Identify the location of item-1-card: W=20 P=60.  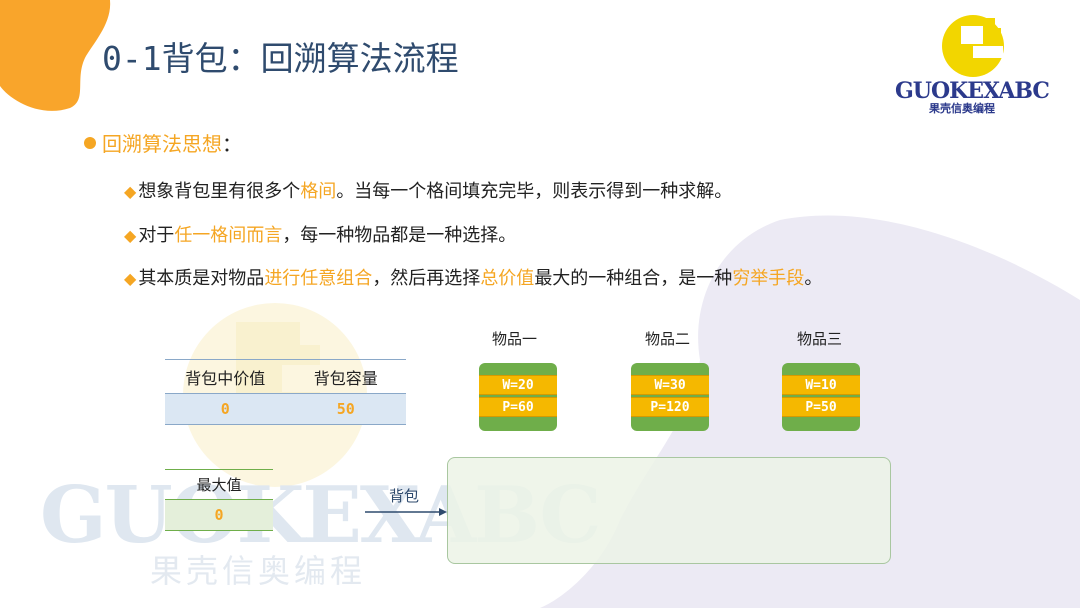
(518, 397).